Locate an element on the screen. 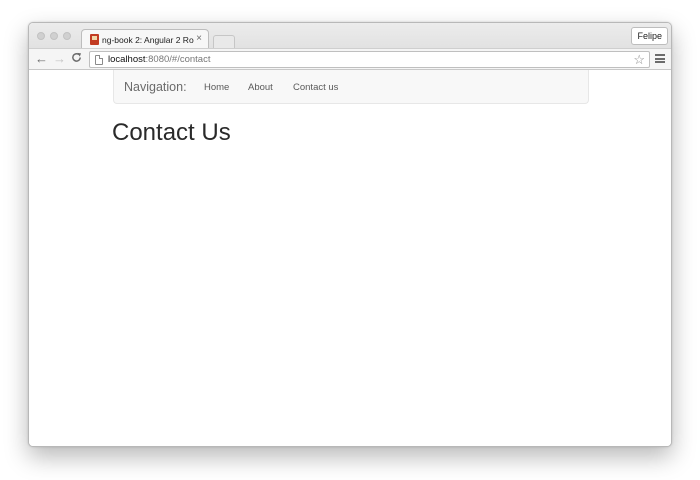 Image resolution: width=700 pixels, height=480 pixels. forward-arrow-icon: → is located at coordinates (59, 59).